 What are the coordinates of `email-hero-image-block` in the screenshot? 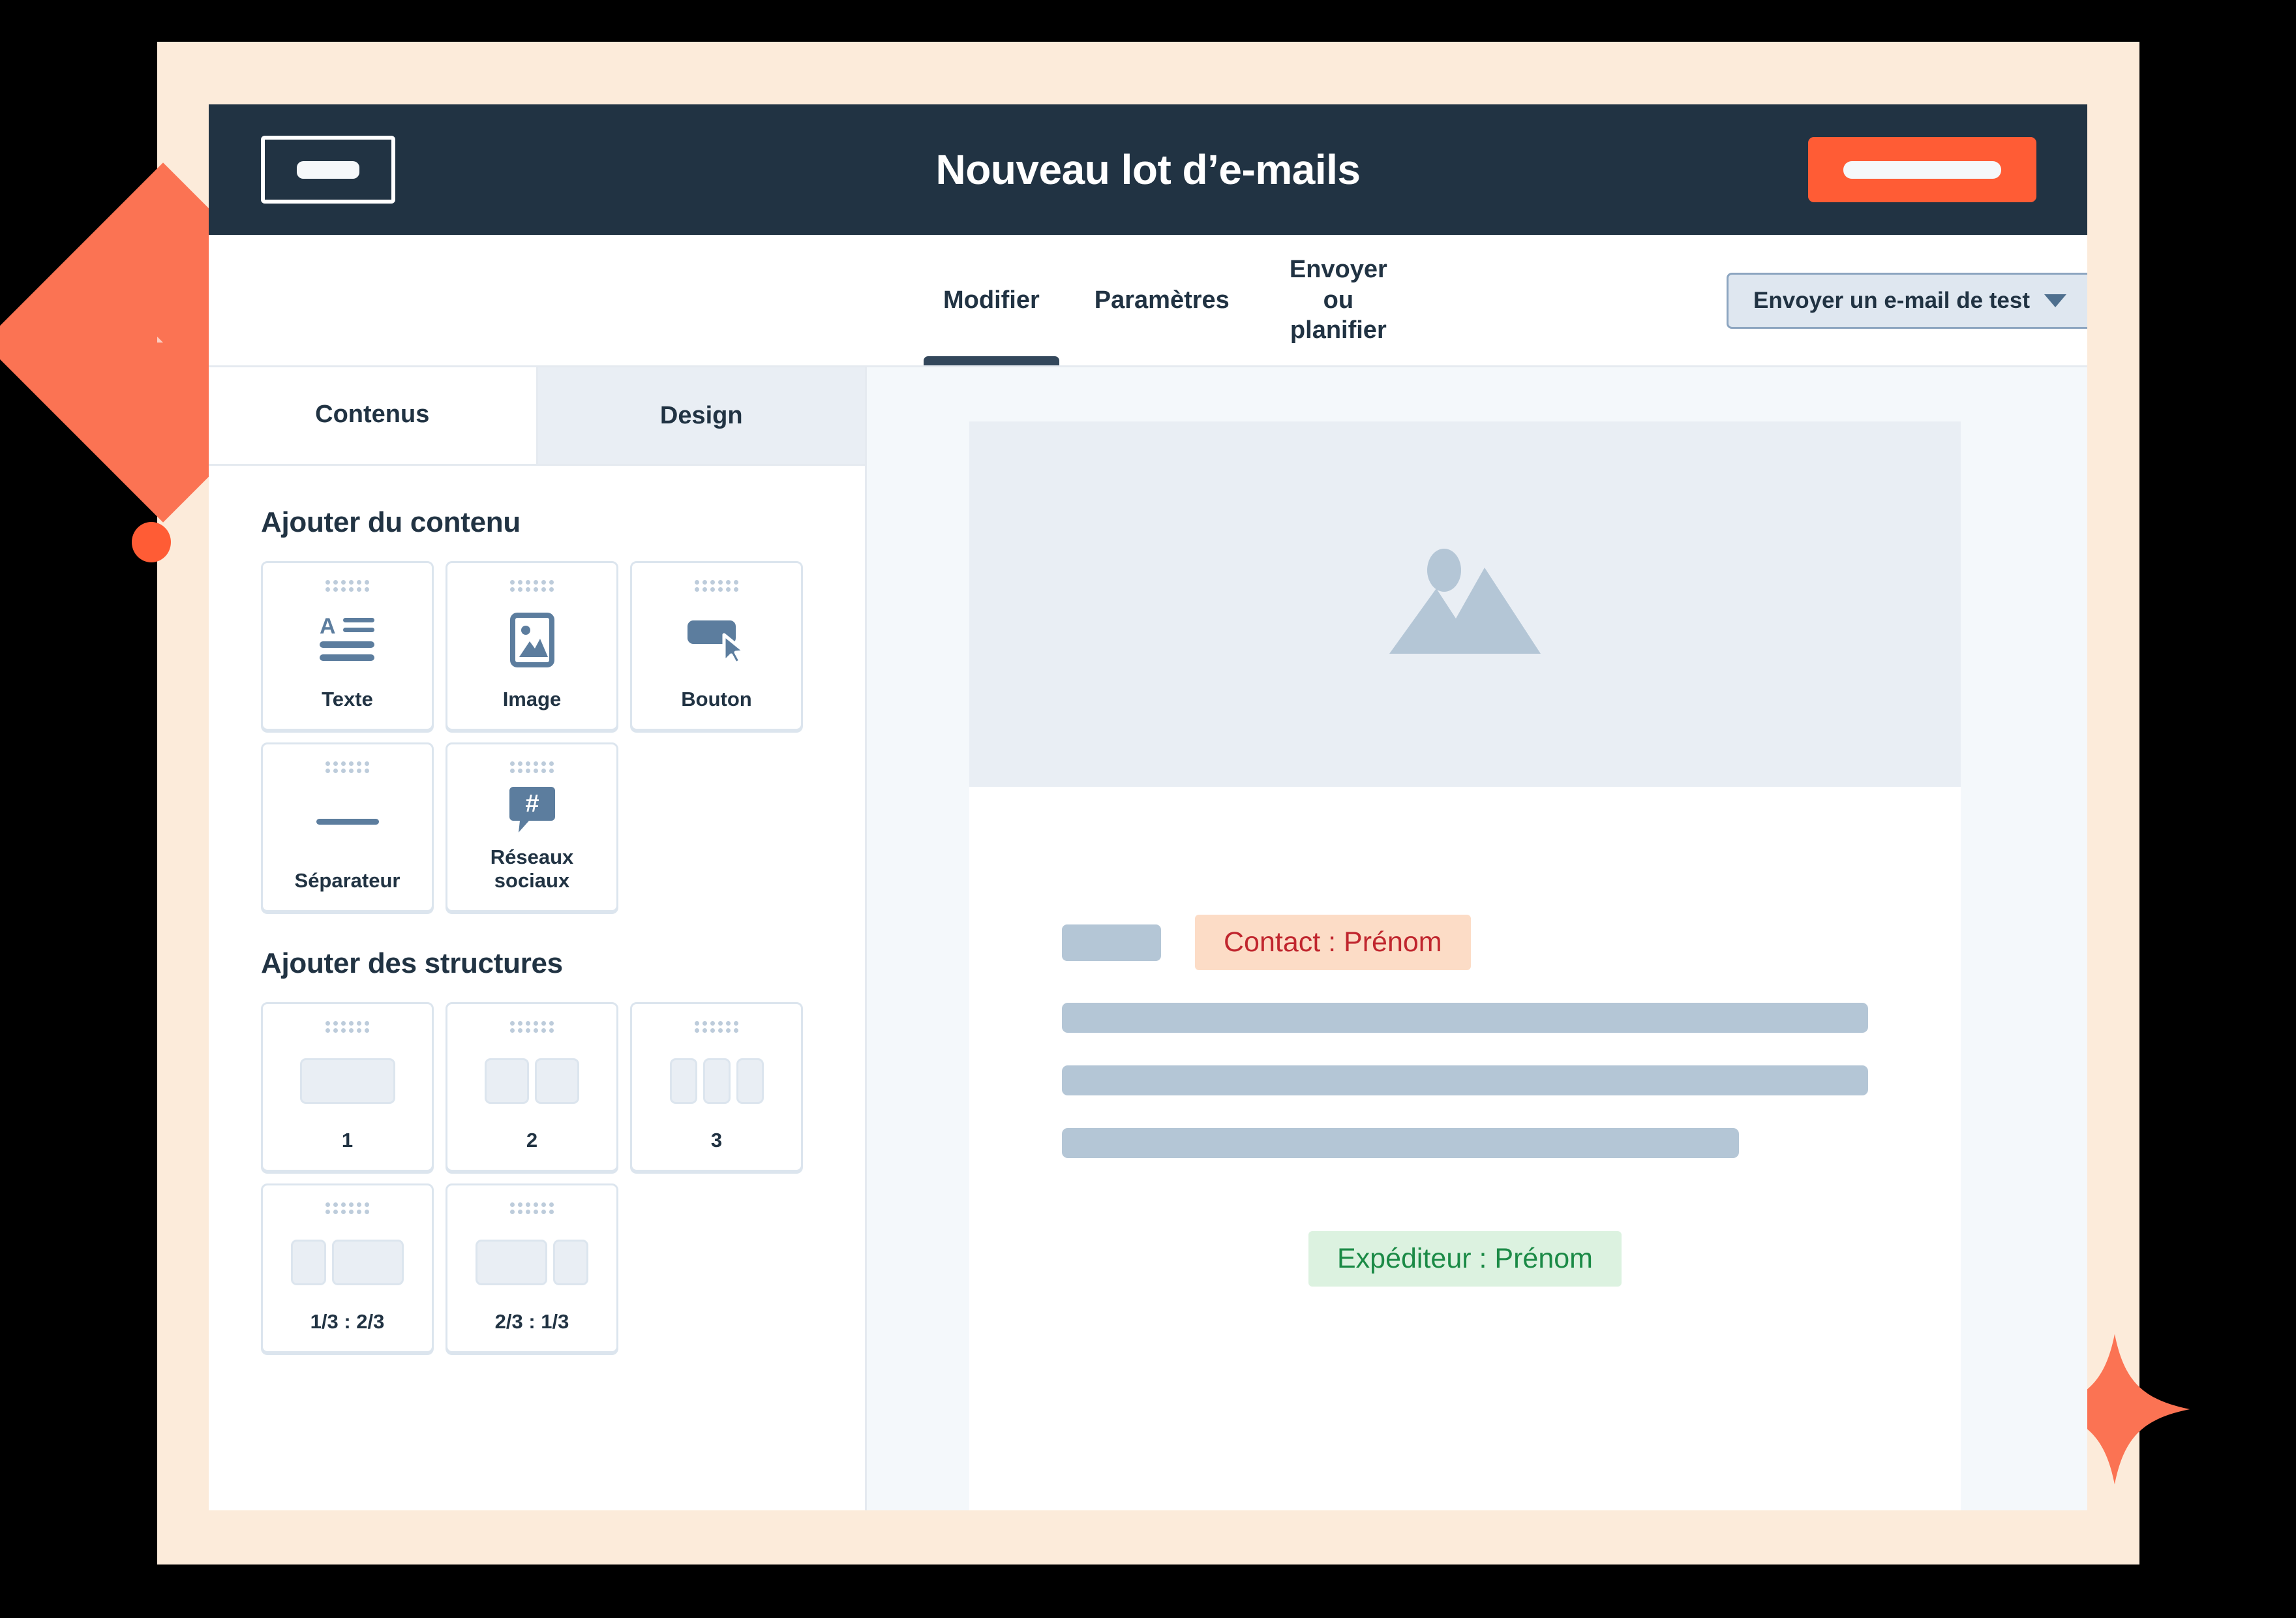 It's located at (1465, 604).